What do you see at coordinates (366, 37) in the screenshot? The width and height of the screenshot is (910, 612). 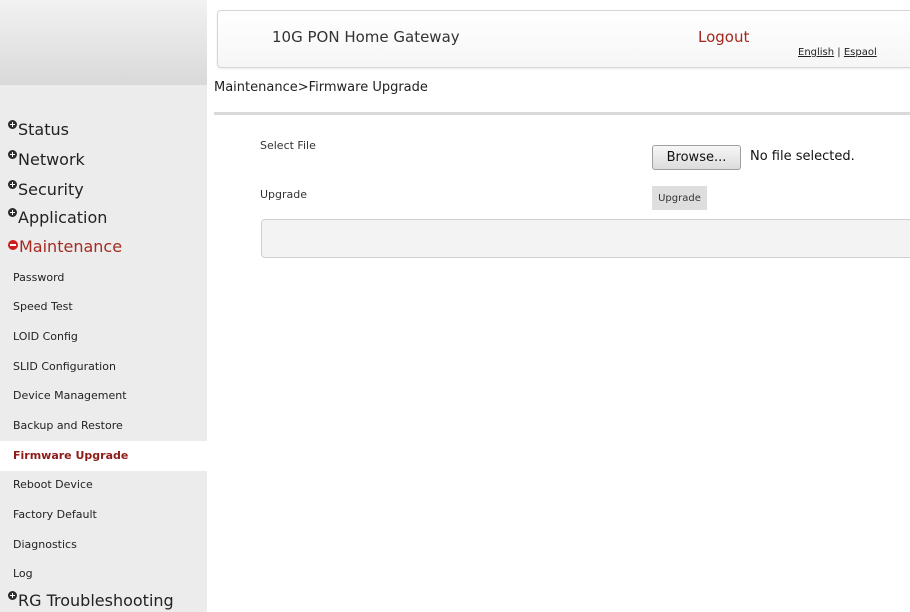 I see `app-title: 10G PON Home Gateway` at bounding box center [366, 37].